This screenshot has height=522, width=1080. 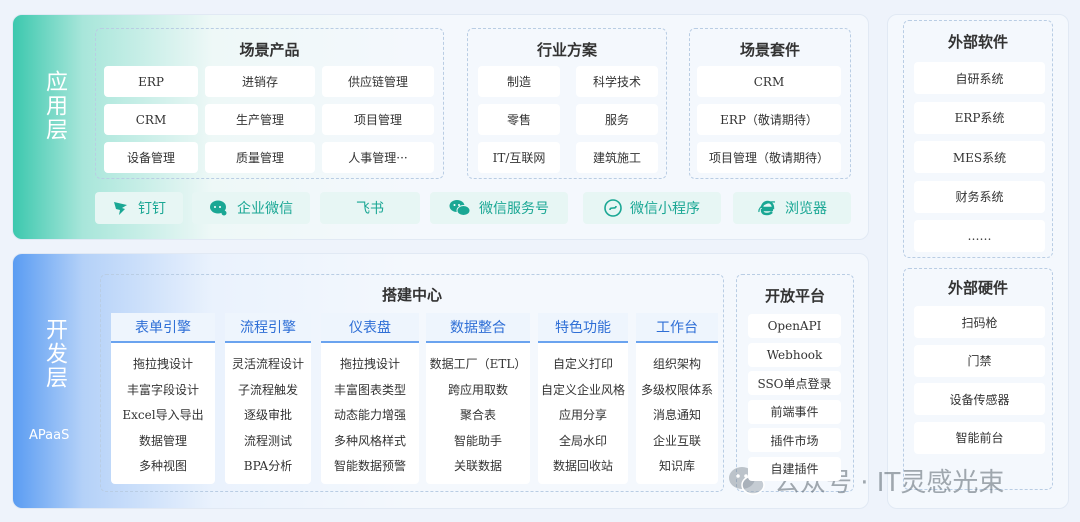 What do you see at coordinates (267, 415) in the screenshot?
I see `build-feature-item: 逐级审批` at bounding box center [267, 415].